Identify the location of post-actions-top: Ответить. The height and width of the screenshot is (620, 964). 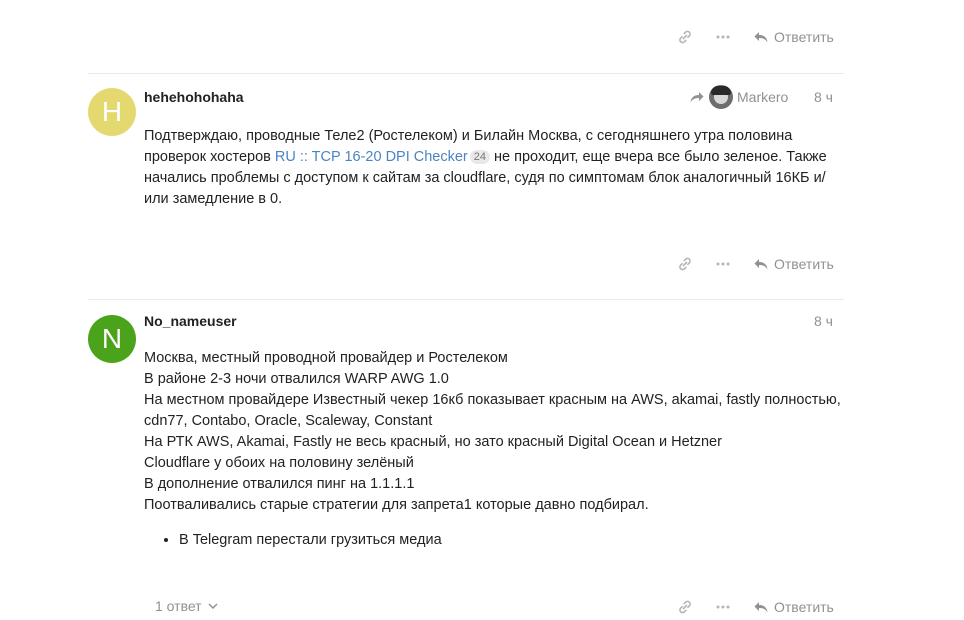
(422, 37).